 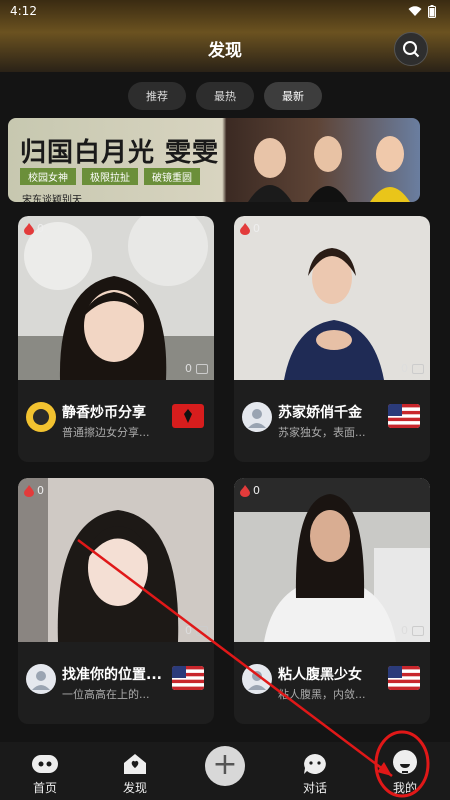 I want to click on banner-tags: 校园女神 极限拉扯 破镜重圆, so click(x=110, y=176).